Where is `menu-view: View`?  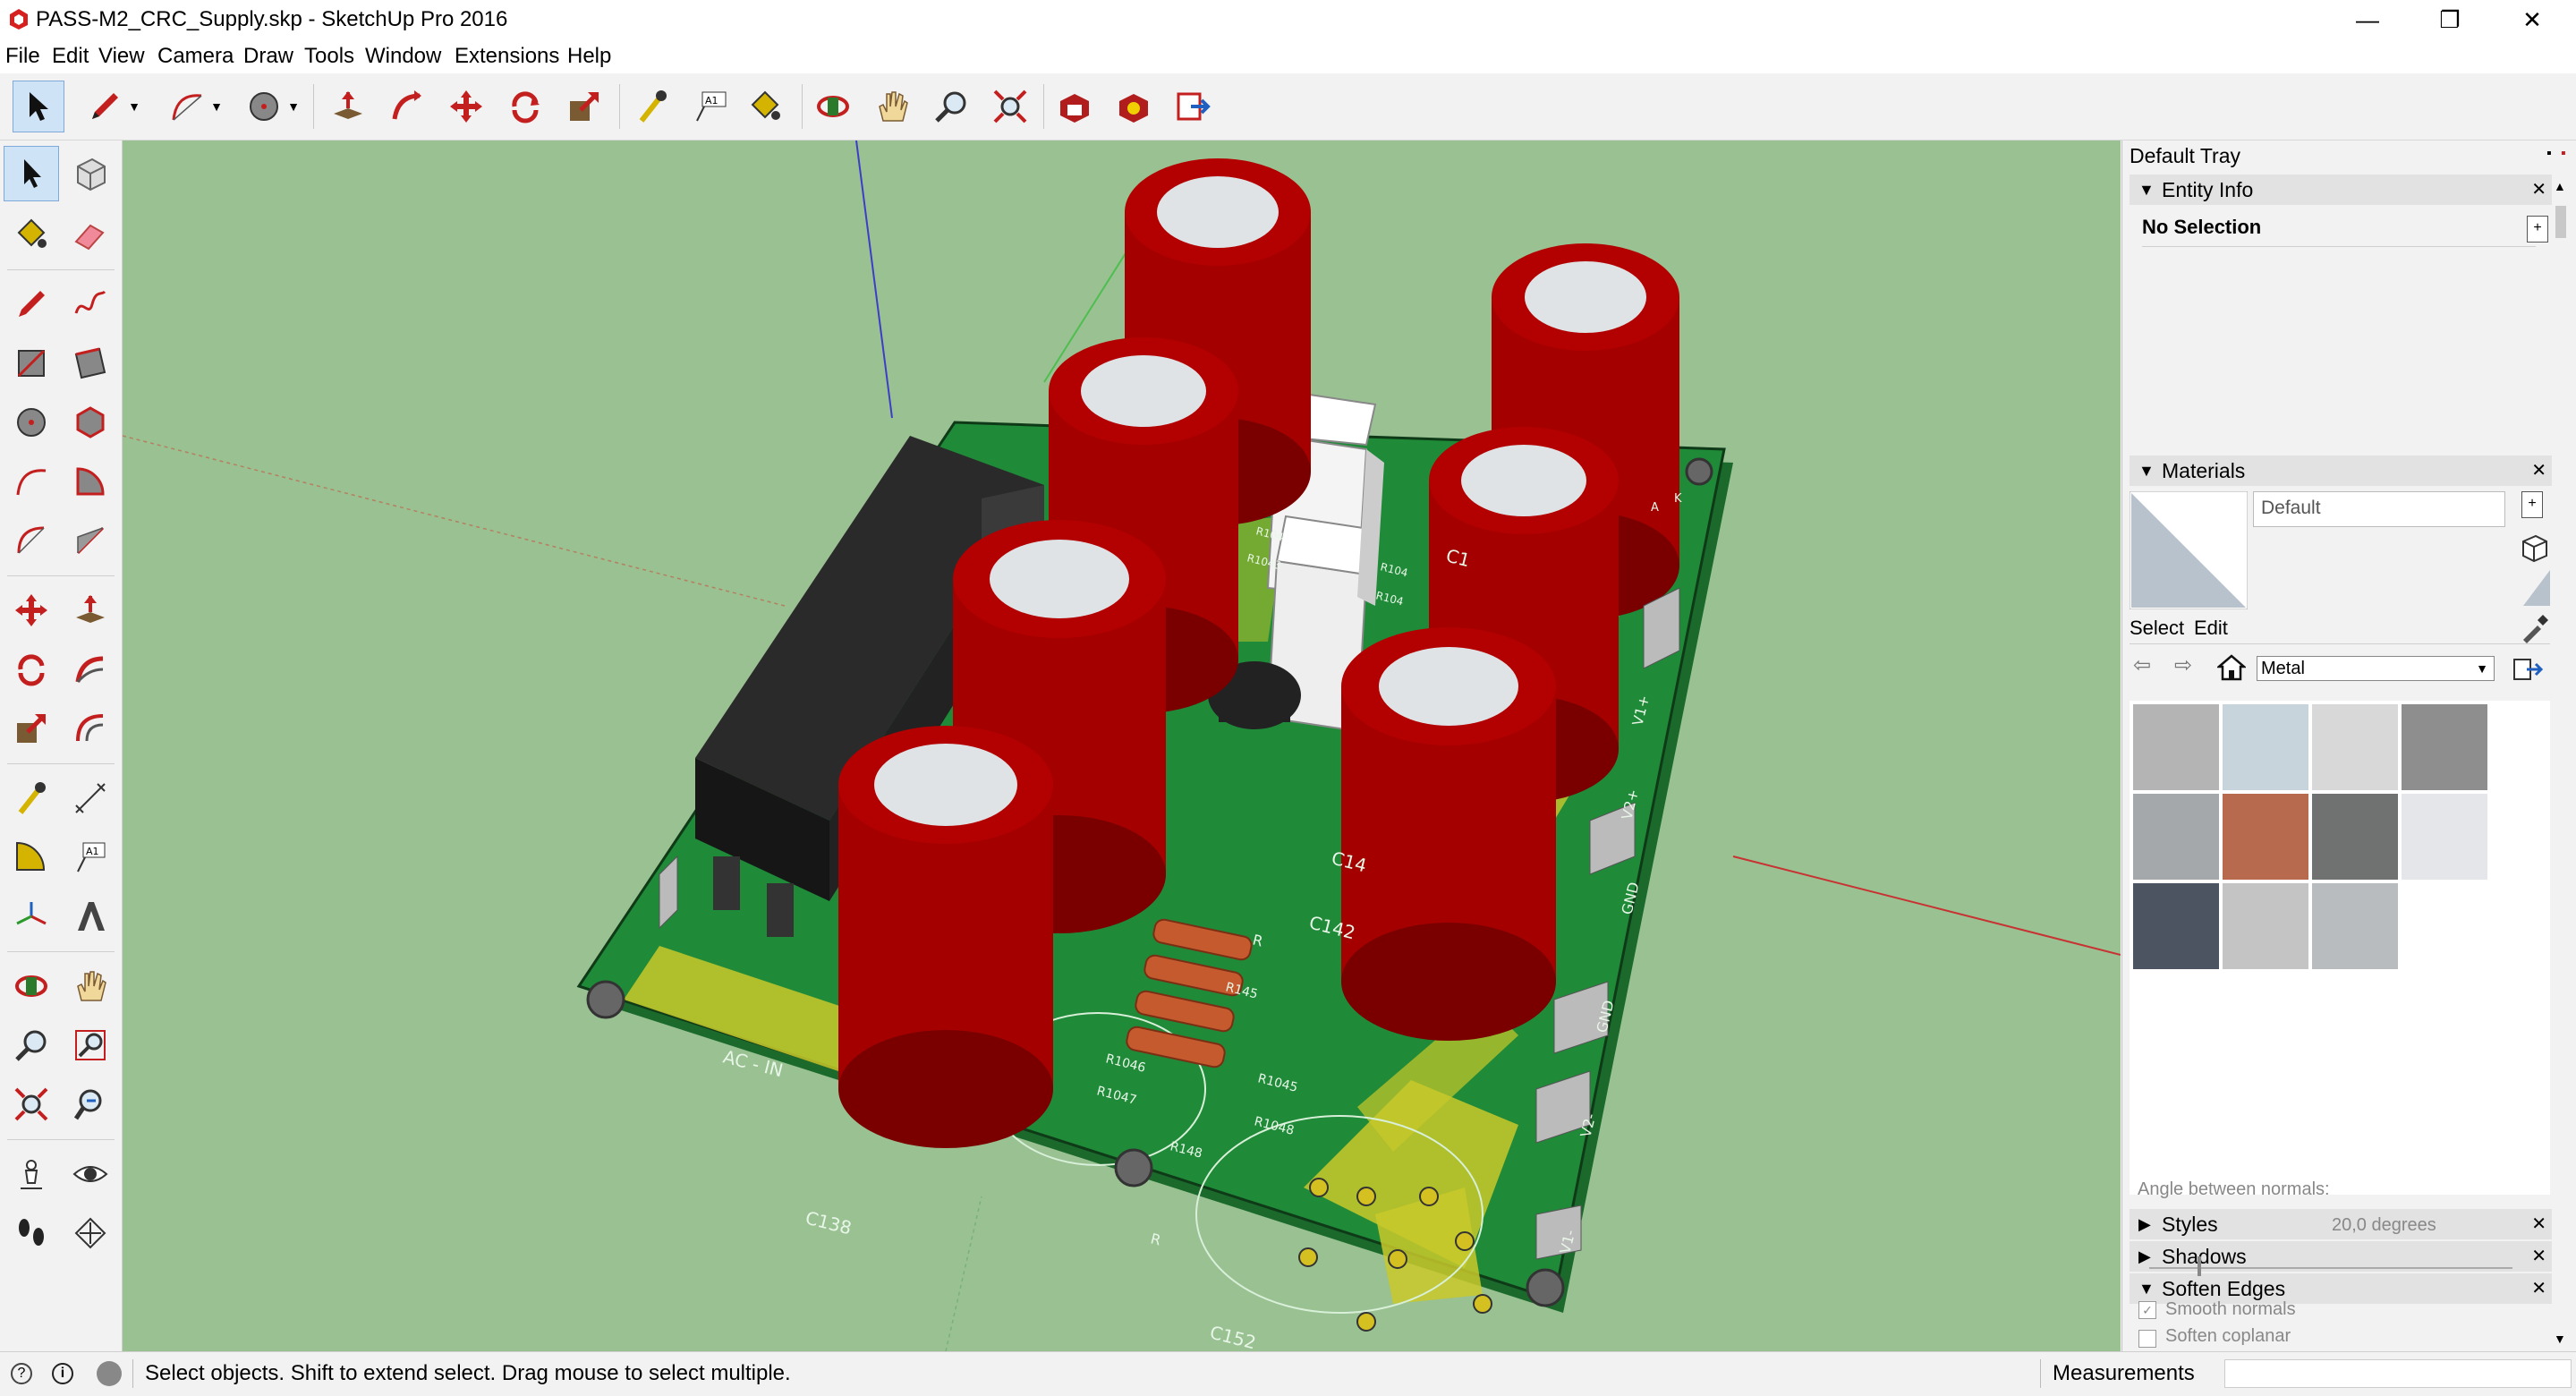 menu-view: View is located at coordinates (121, 56).